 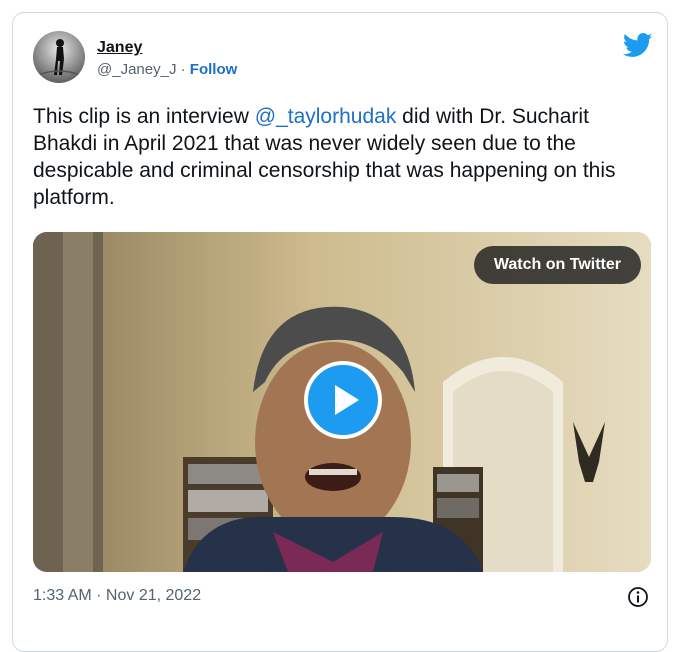 What do you see at coordinates (136, 69) in the screenshot?
I see `author-handle: @_Janey_J` at bounding box center [136, 69].